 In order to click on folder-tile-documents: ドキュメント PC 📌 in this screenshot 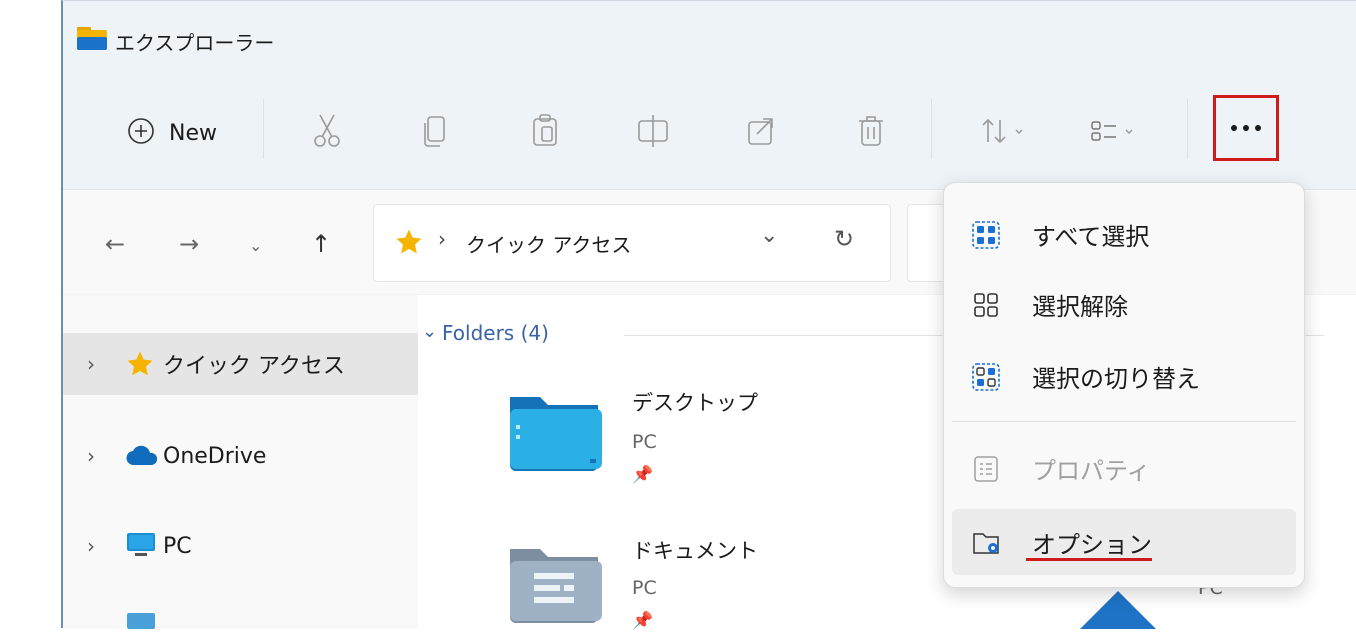, I will do `click(698, 582)`.